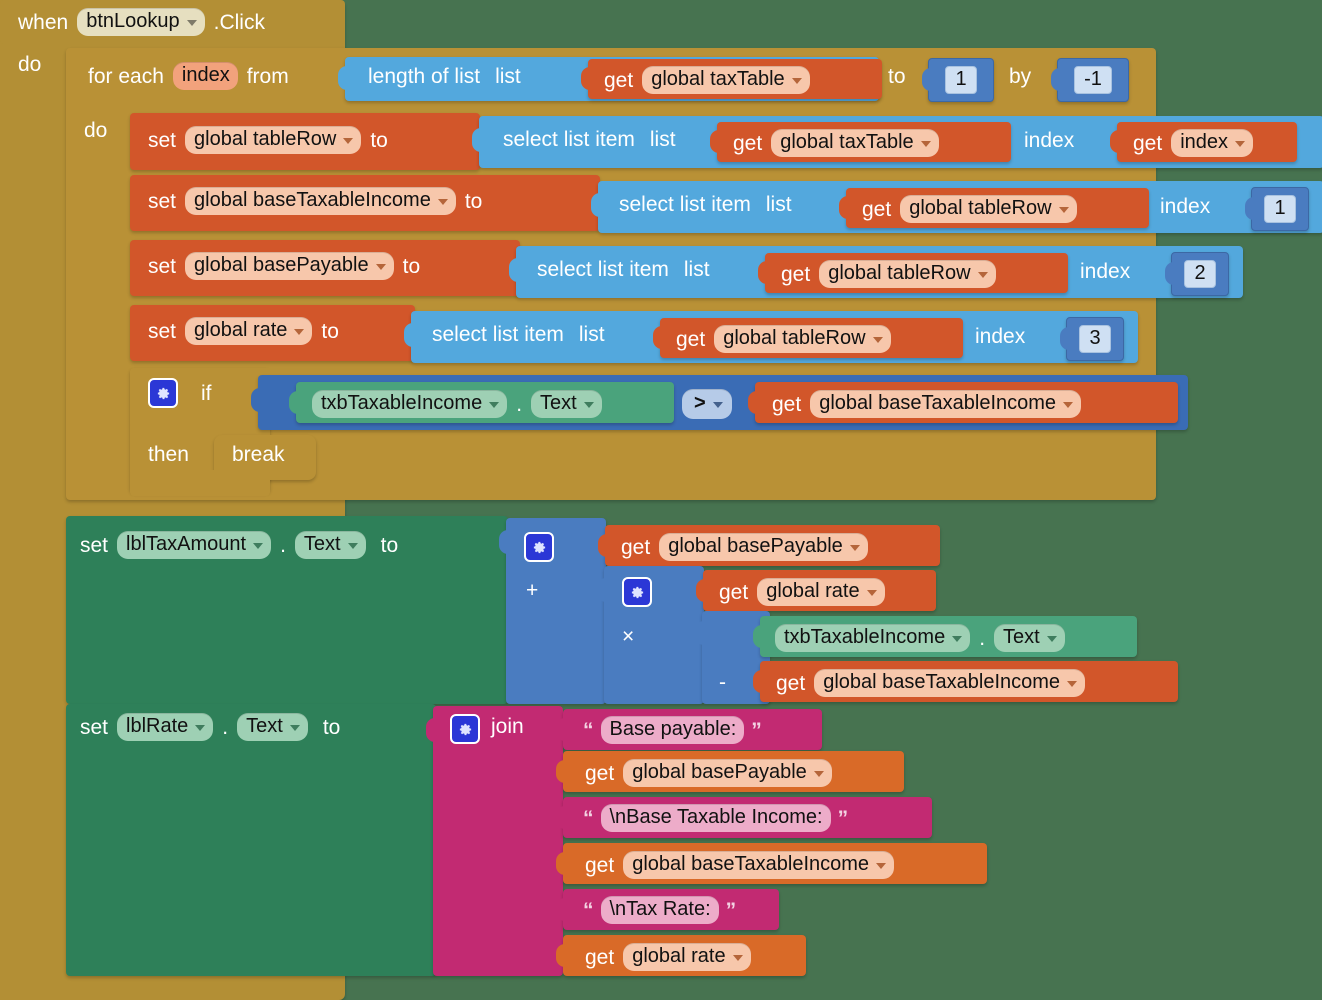 The image size is (1322, 1000). What do you see at coordinates (794, 338) in the screenshot?
I see `get-tablerow-4-variable: global tableRow` at bounding box center [794, 338].